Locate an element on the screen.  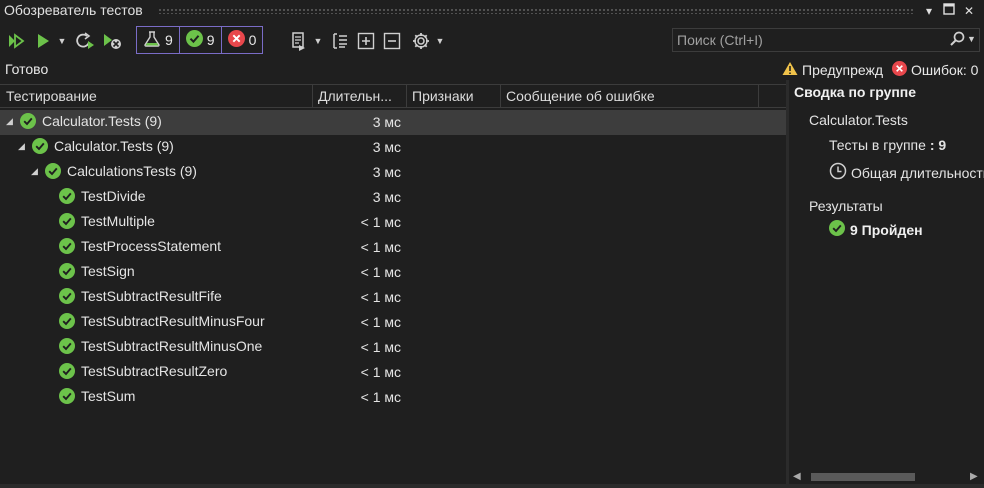
summary-tests-in-group: Тесты в группе : 9 is located at coordinates (888, 145).